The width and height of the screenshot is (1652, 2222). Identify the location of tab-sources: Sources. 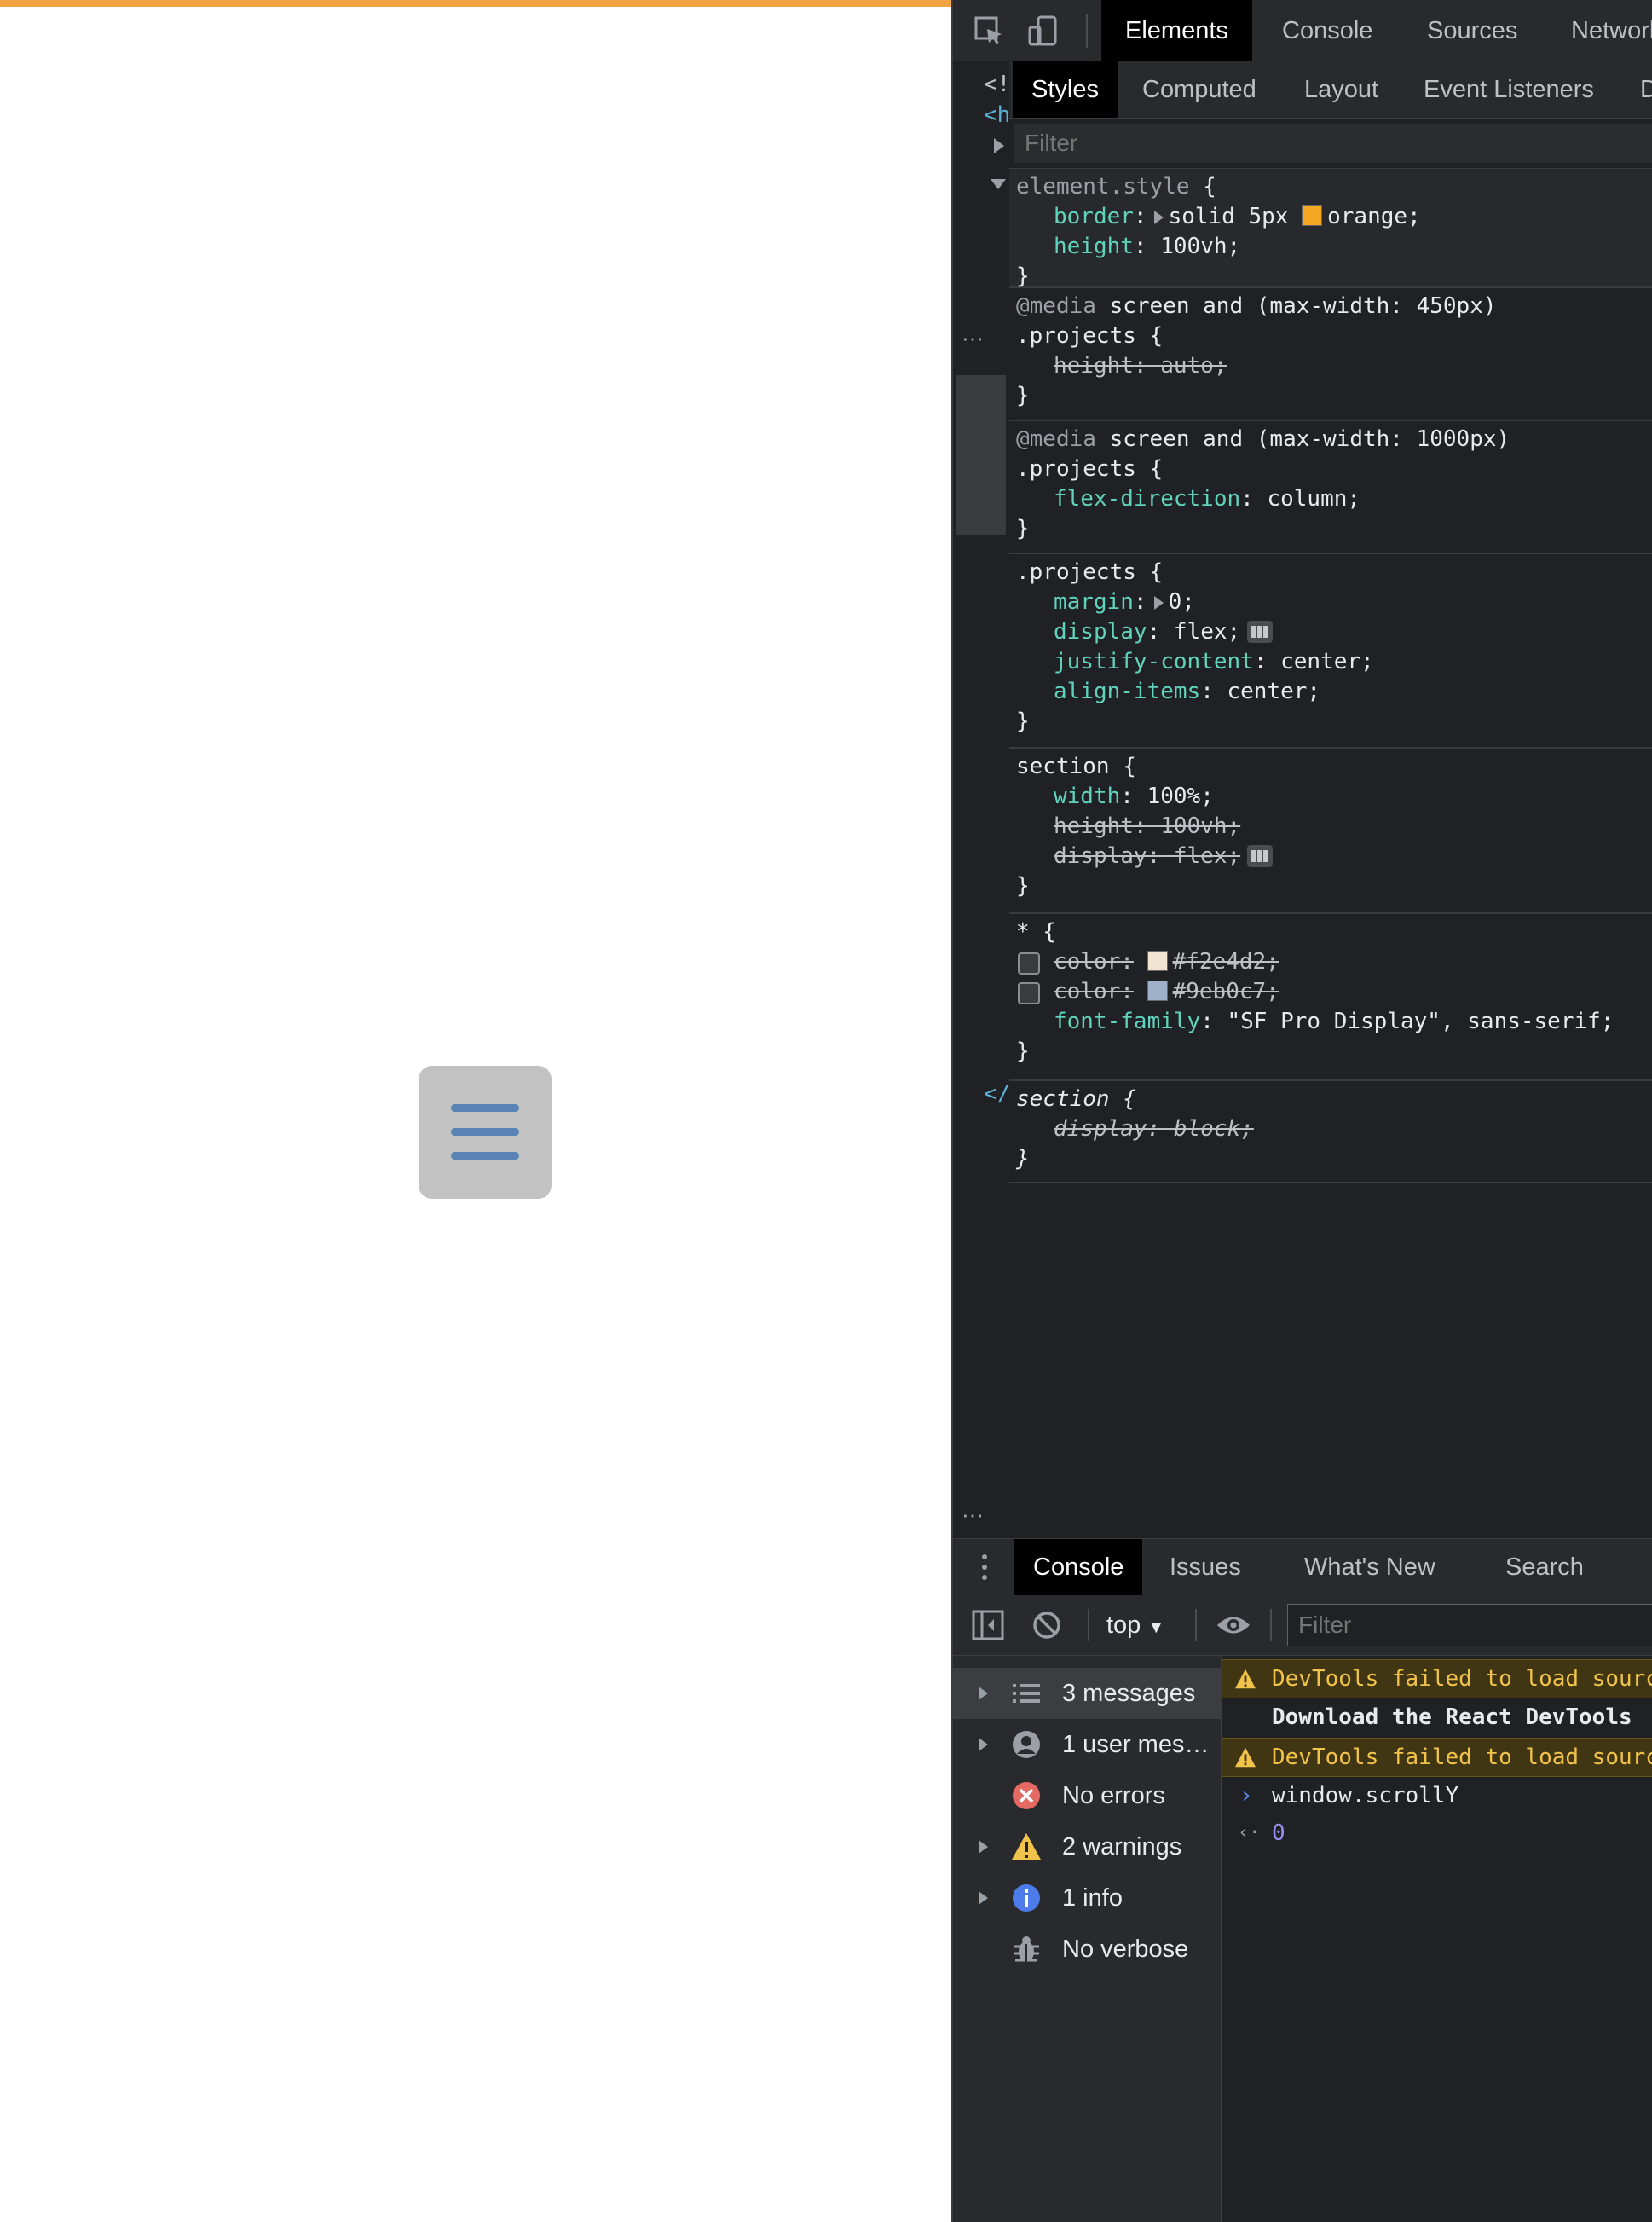
(1472, 30).